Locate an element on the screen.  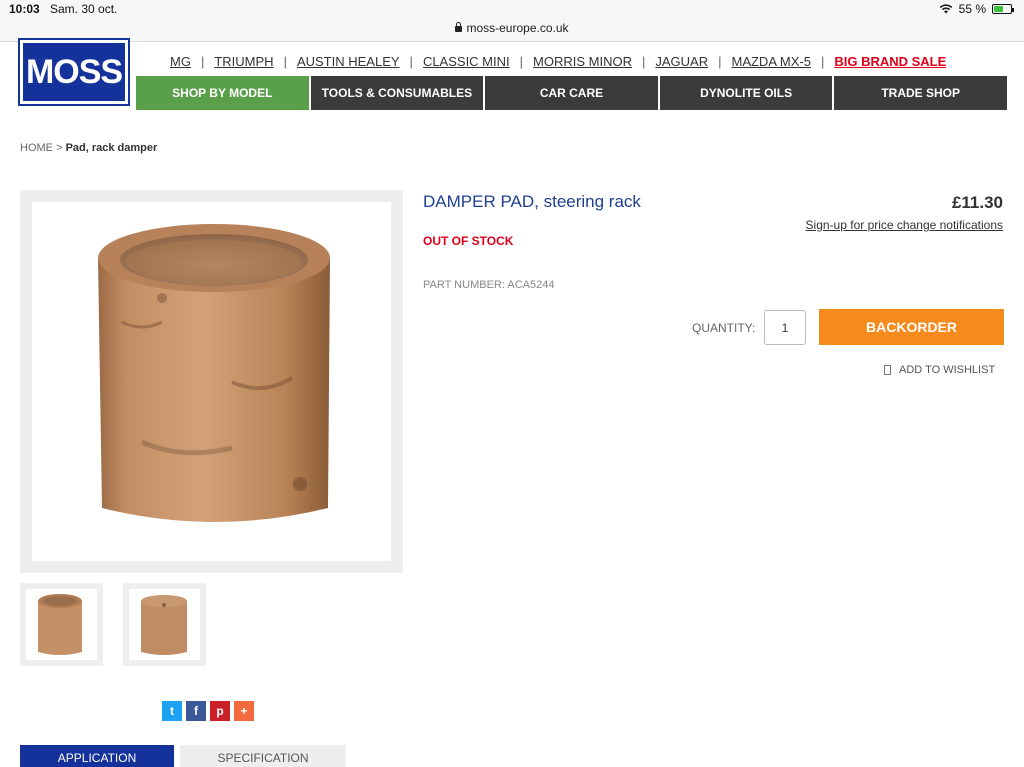
part-number: PART NUMBER: ACA5244 is located at coordinates (489, 285).